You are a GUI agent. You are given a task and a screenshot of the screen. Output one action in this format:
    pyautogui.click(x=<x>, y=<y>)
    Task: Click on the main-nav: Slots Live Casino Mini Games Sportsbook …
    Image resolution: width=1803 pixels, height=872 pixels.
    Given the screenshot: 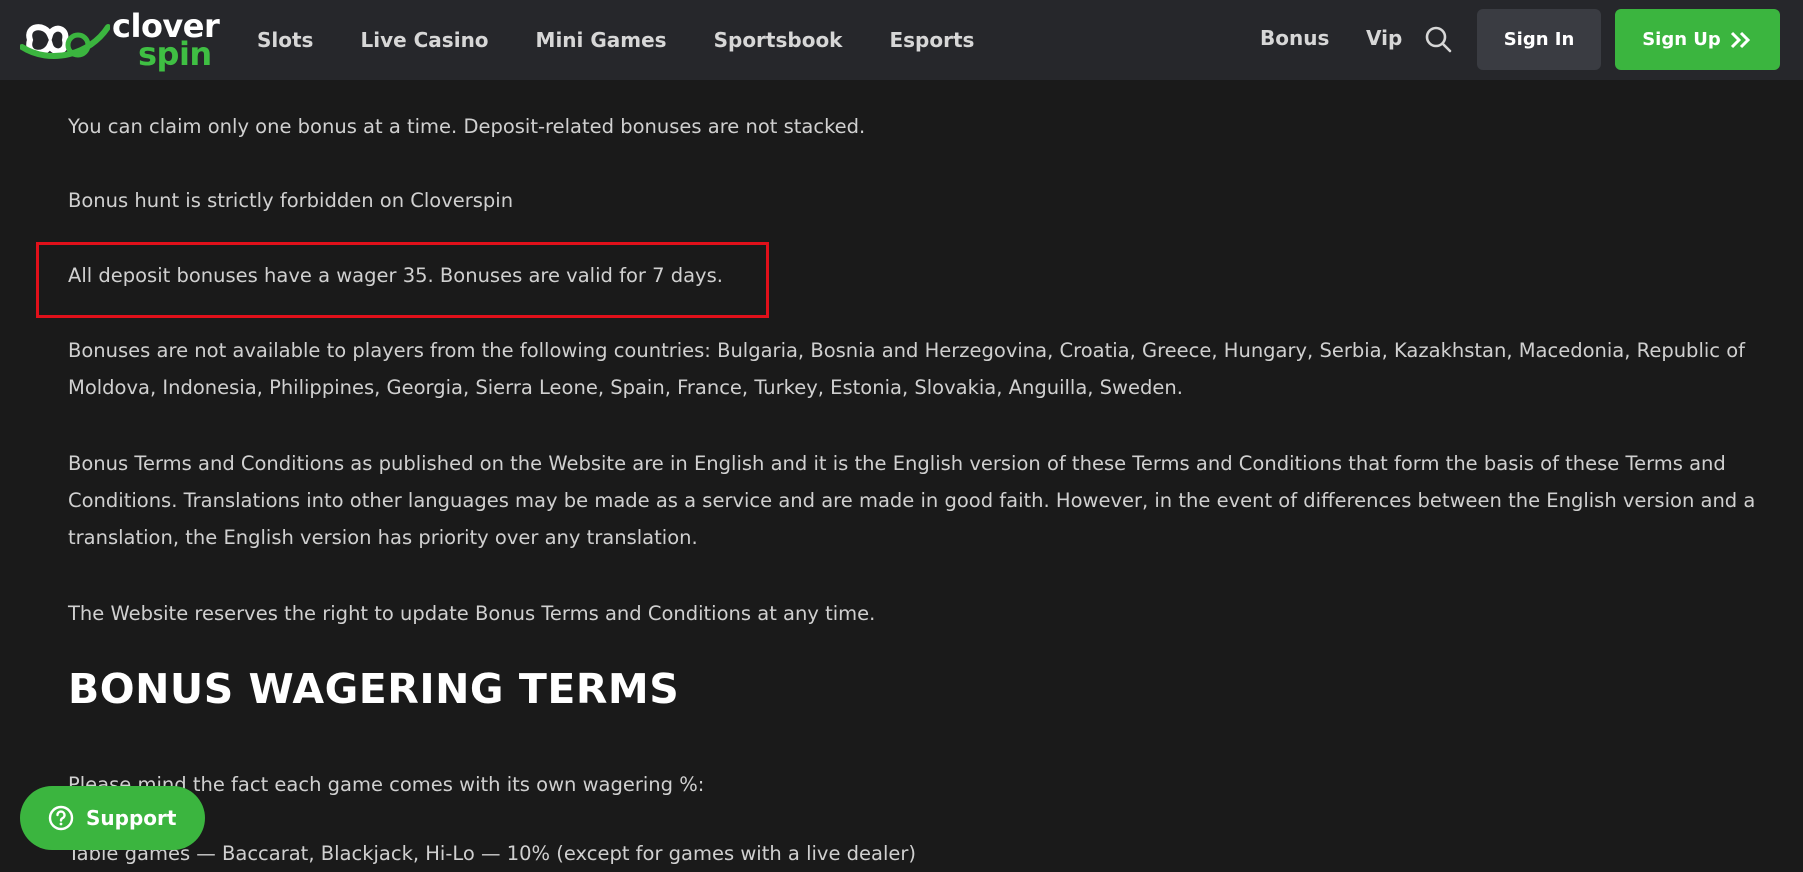 What is the action you would take?
    pyautogui.click(x=639, y=40)
    